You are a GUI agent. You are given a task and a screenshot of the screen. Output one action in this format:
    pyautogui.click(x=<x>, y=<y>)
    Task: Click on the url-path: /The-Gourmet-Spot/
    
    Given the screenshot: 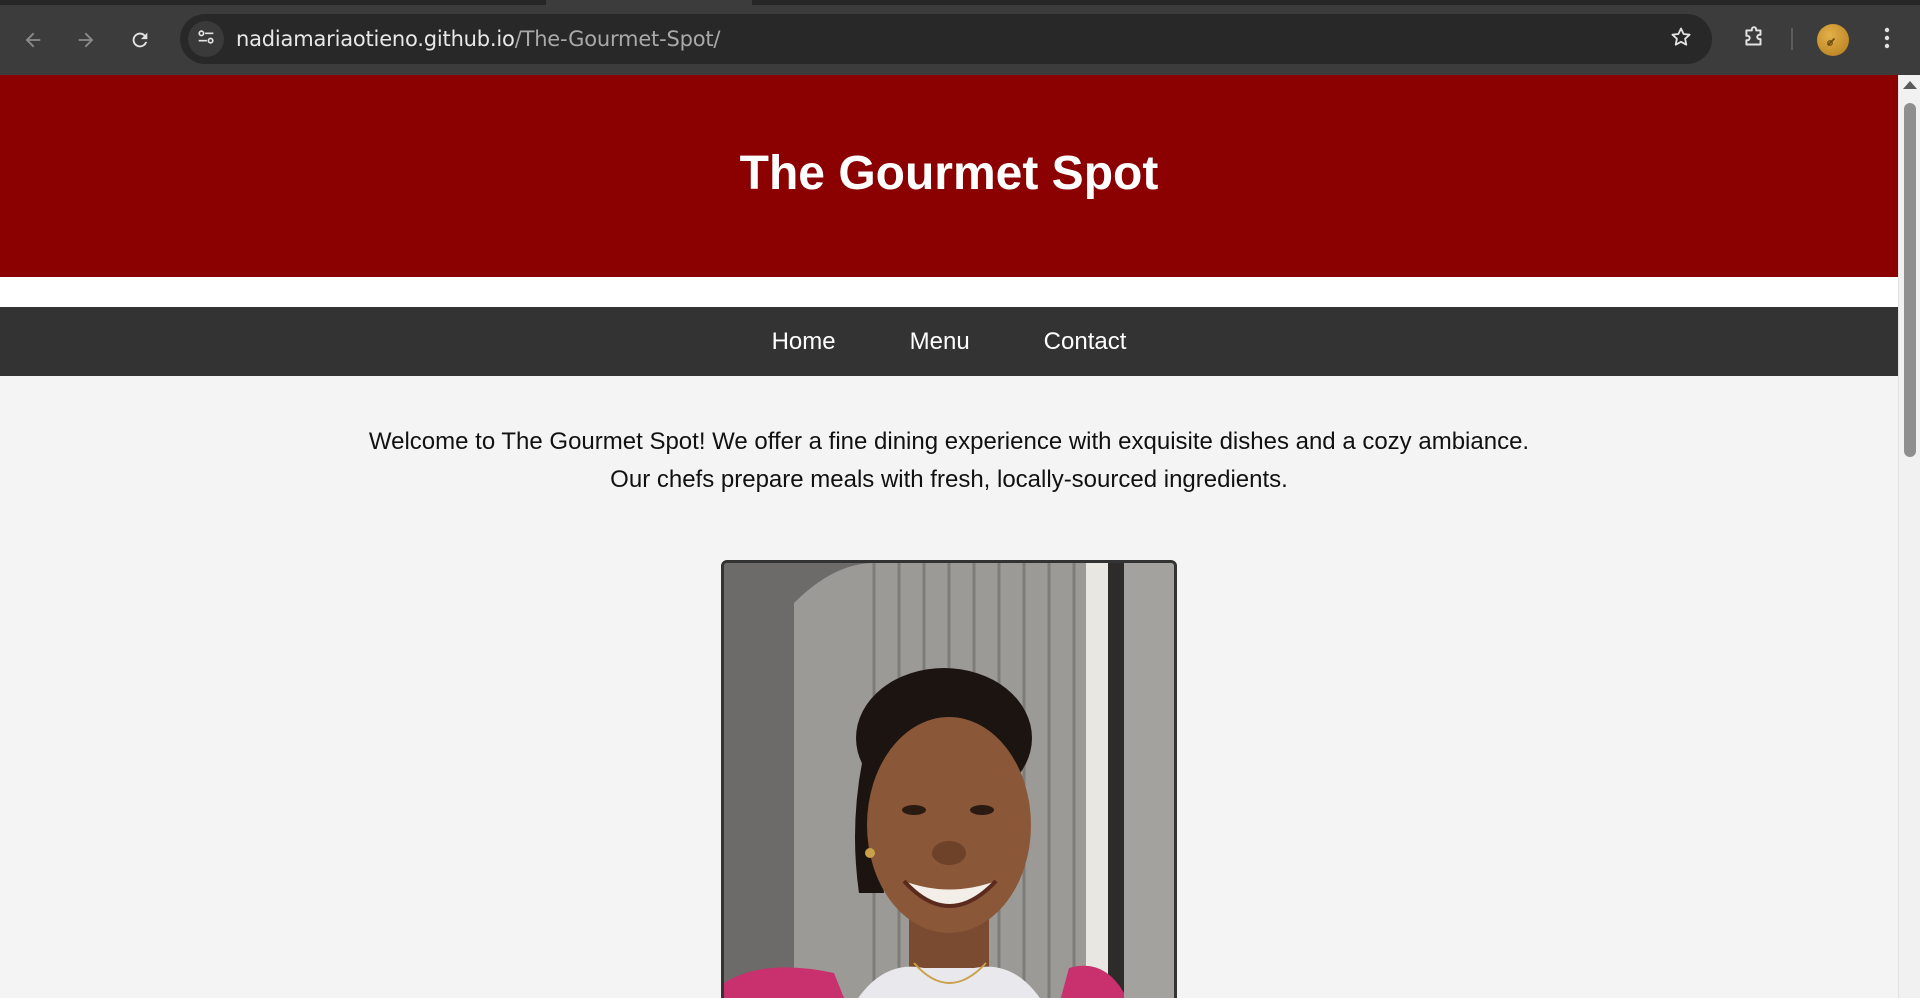 What is the action you would take?
    pyautogui.click(x=617, y=39)
    